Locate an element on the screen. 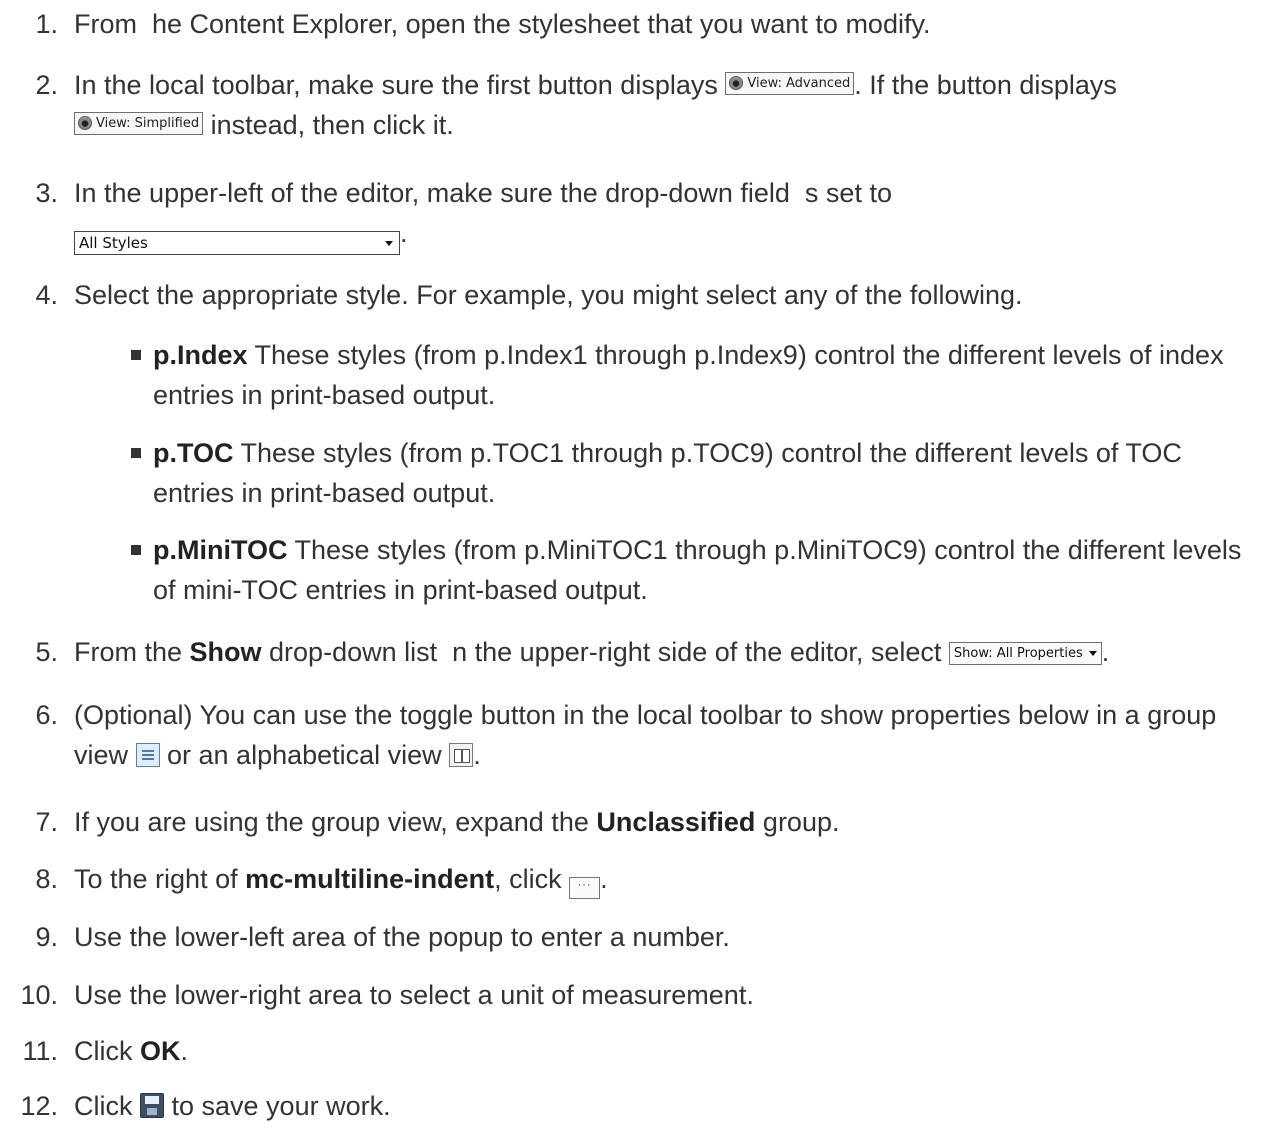 Image resolution: width=1284 pixels, height=1129 pixels. step-number: 10. is located at coordinates (39, 995).